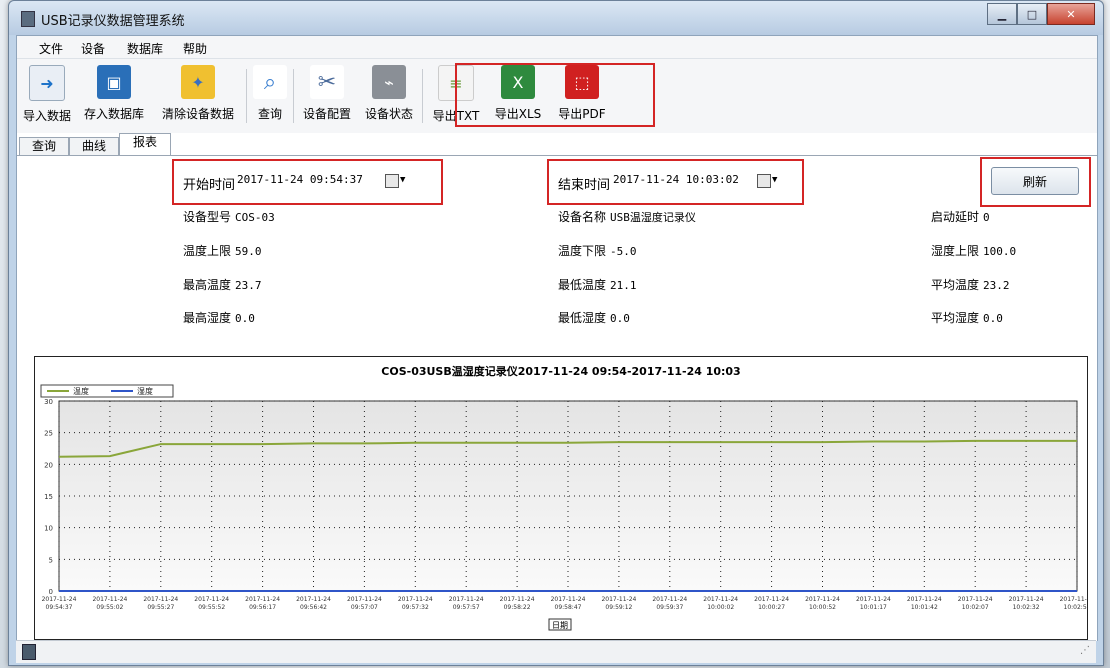 The height and width of the screenshot is (668, 1110). What do you see at coordinates (51, 48) in the screenshot?
I see `menu-file: 文件` at bounding box center [51, 48].